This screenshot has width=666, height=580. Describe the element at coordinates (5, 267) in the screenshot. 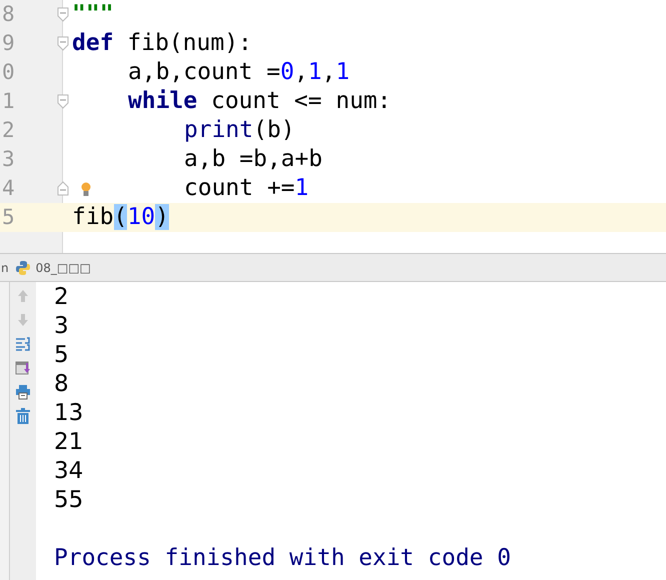

I see `run-label: n` at that location.